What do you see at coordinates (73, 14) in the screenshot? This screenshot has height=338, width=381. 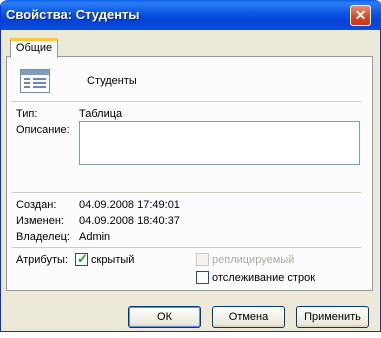 I see `window-title: Свойства: Студенты` at bounding box center [73, 14].